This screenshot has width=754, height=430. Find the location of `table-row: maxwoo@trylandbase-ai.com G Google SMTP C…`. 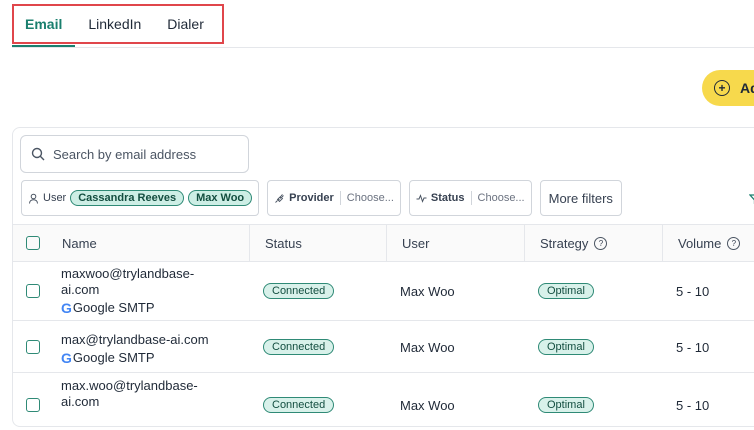

table-row: maxwoo@trylandbase-ai.com G Google SMTP C… is located at coordinates (383, 291).